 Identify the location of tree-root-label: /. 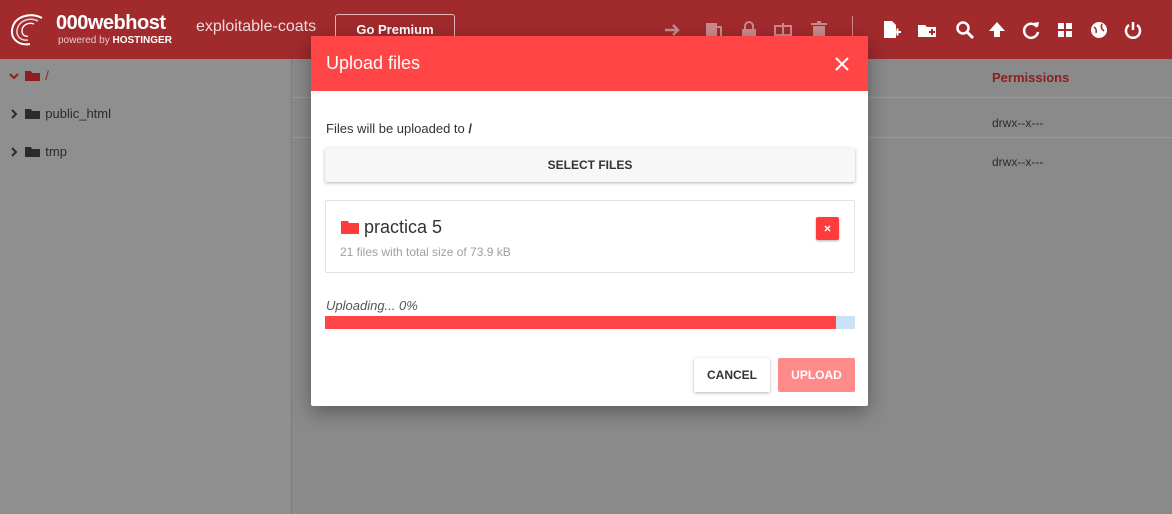
(47, 76).